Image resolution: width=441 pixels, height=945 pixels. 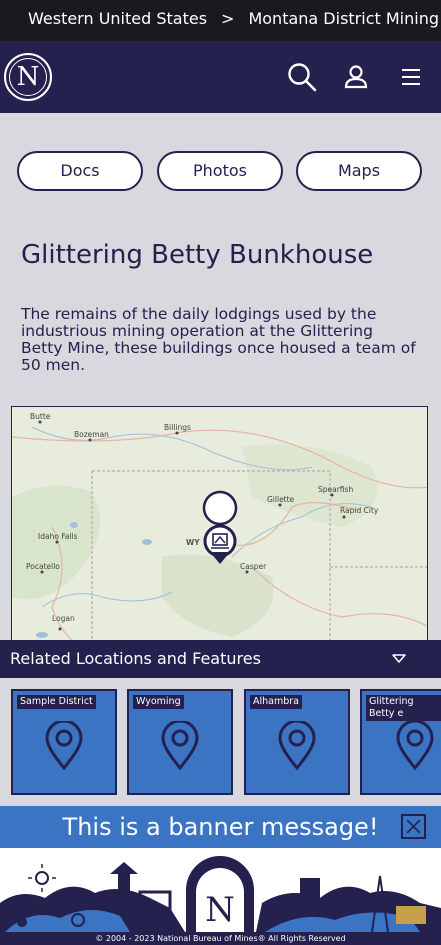 I want to click on card-label: Glittering Betty e, so click(x=403, y=708).